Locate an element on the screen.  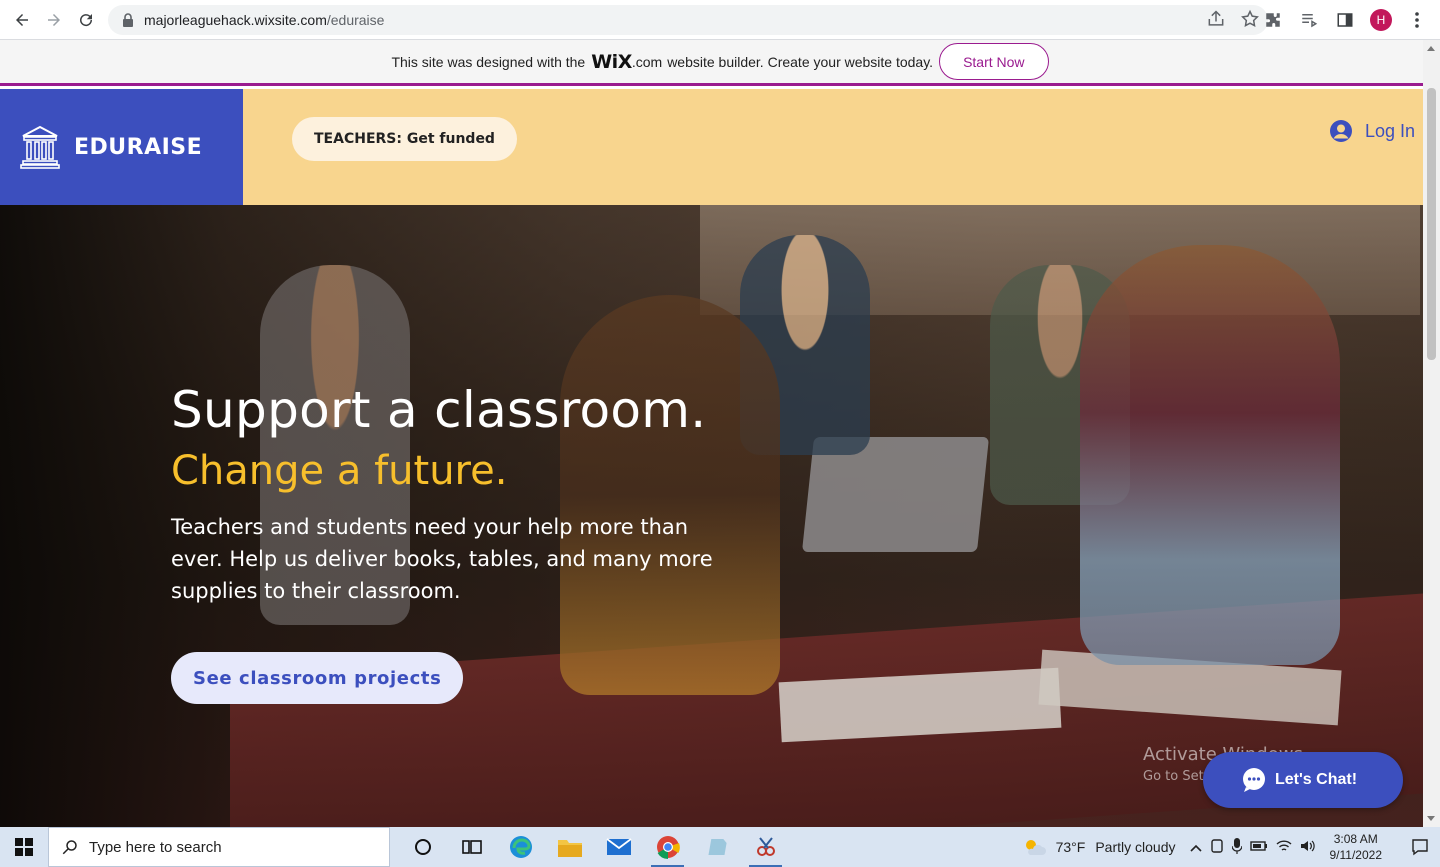
cortana-icon is located at coordinates (422, 847).